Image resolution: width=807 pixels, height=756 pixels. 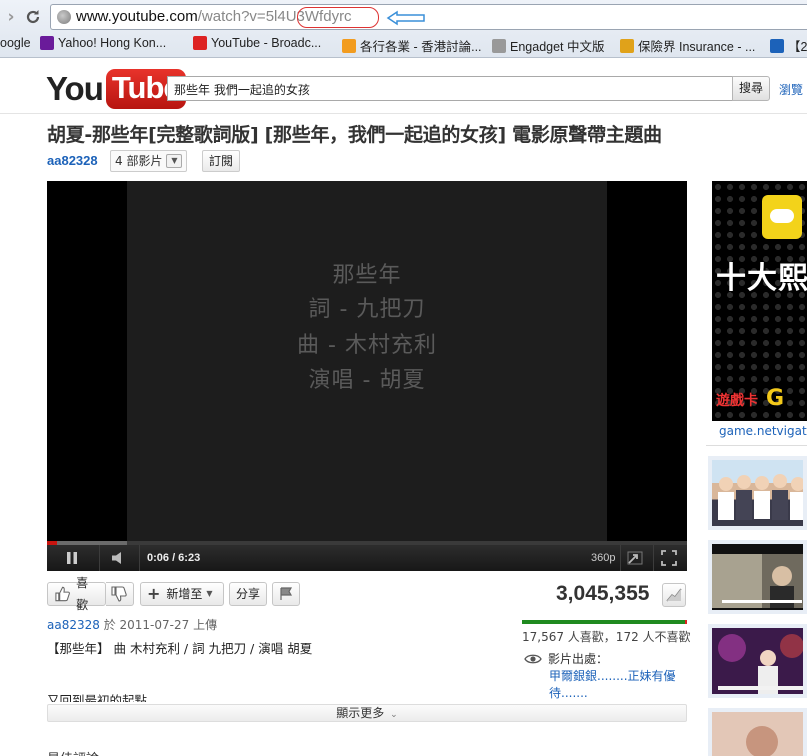 What do you see at coordinates (428, 17) in the screenshot?
I see `address-bar: www.youtube.com/watch?v=5l4U3Wfdyrc` at bounding box center [428, 17].